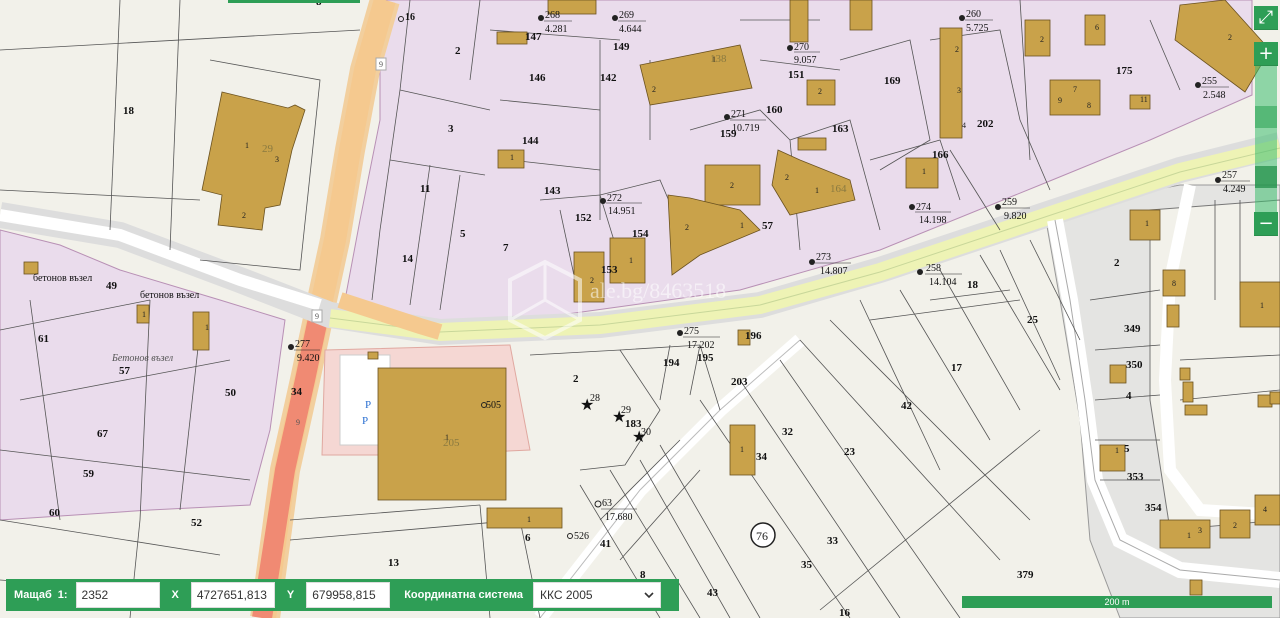 This screenshot has height=618, width=1280. Describe the element at coordinates (640, 234) in the screenshot. I see `parcel-label: 154` at that location.